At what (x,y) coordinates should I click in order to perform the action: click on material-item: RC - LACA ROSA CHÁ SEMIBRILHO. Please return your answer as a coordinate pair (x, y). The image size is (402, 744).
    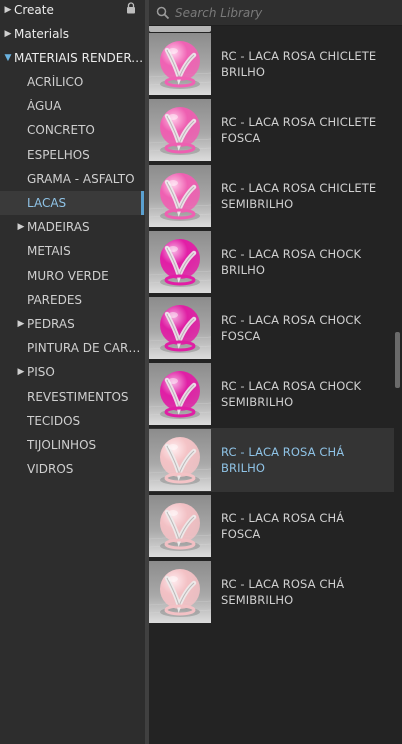
    Looking at the image, I should click on (271, 592).